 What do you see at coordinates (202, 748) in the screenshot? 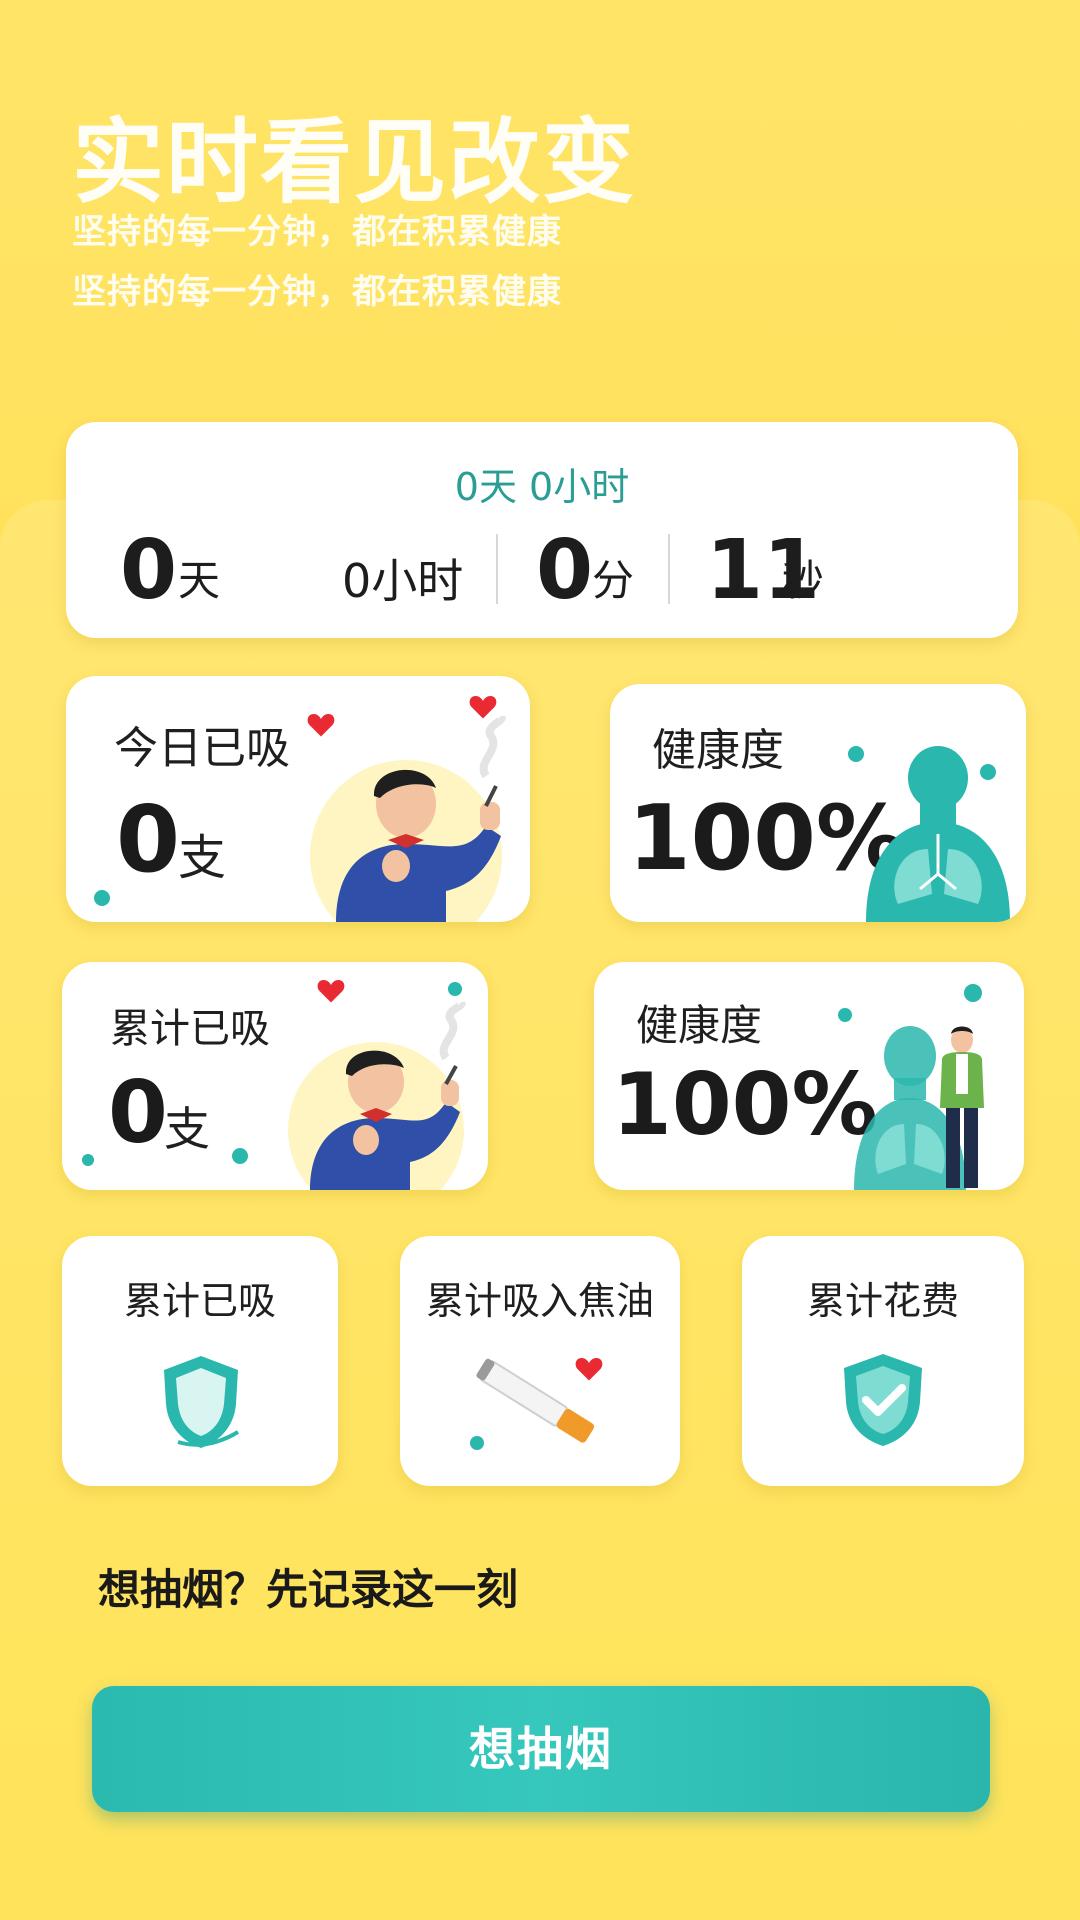
I see `today-smoked-label: 今日已吸` at bounding box center [202, 748].